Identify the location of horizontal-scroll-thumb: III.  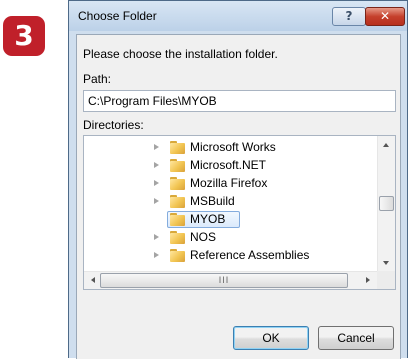
(224, 280).